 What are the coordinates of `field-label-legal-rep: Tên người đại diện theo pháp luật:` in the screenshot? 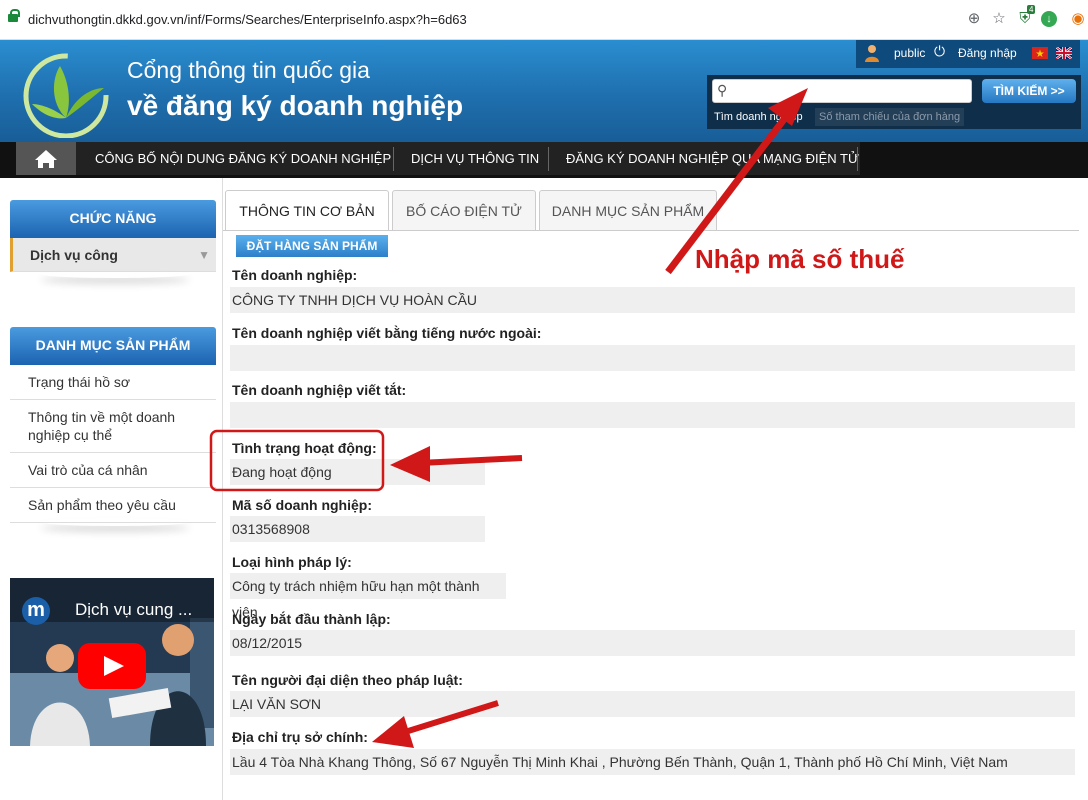 It's located at (347, 680).